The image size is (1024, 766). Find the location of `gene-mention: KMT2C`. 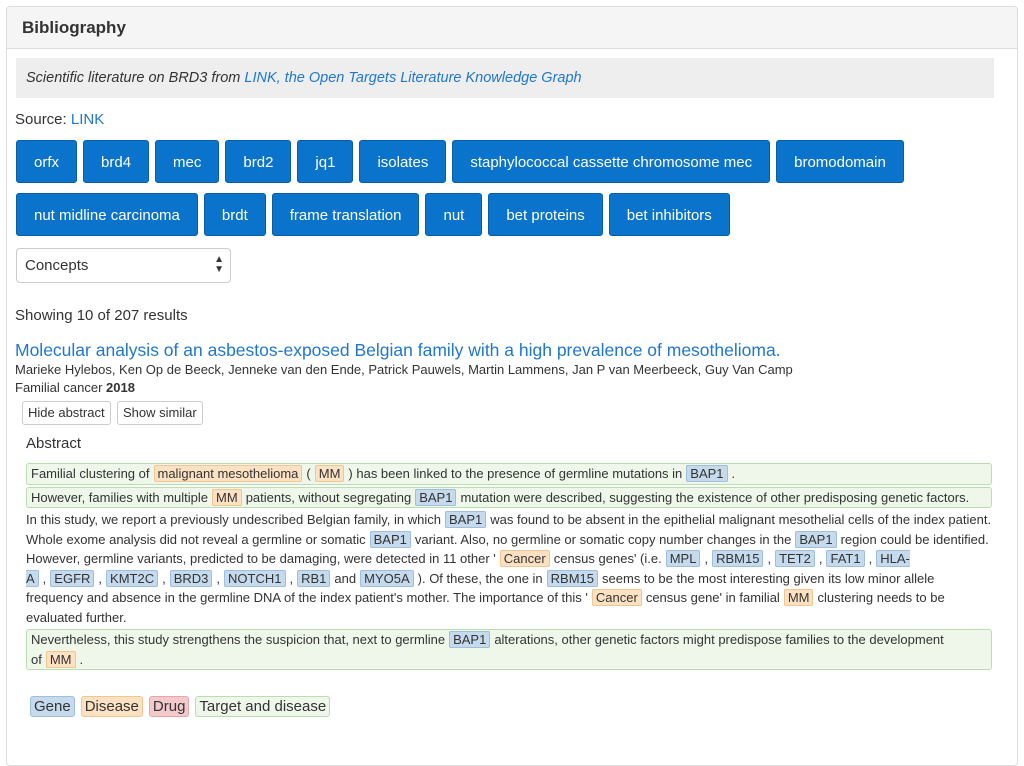

gene-mention: KMT2C is located at coordinates (132, 578).